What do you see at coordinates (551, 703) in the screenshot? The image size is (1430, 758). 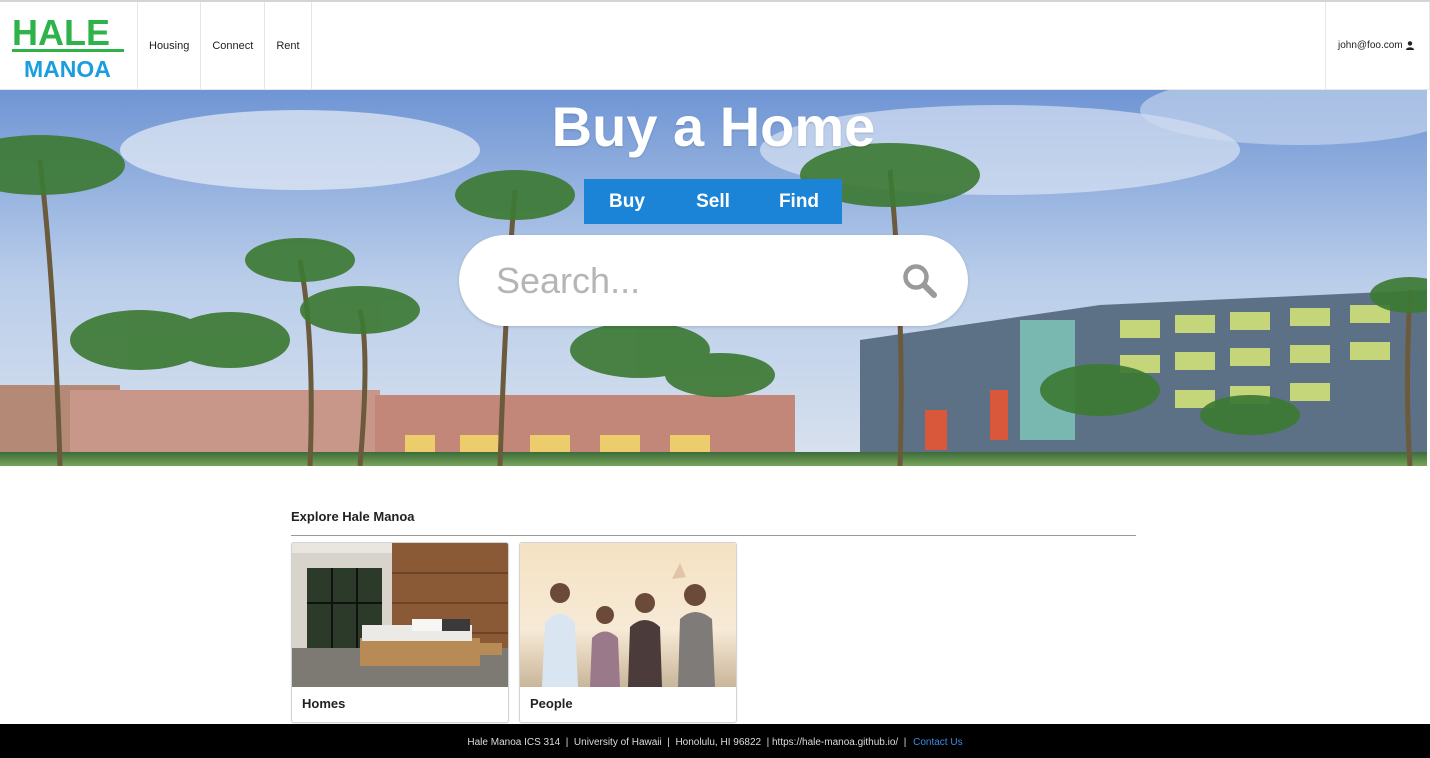 I see `card-people-label: People` at bounding box center [551, 703].